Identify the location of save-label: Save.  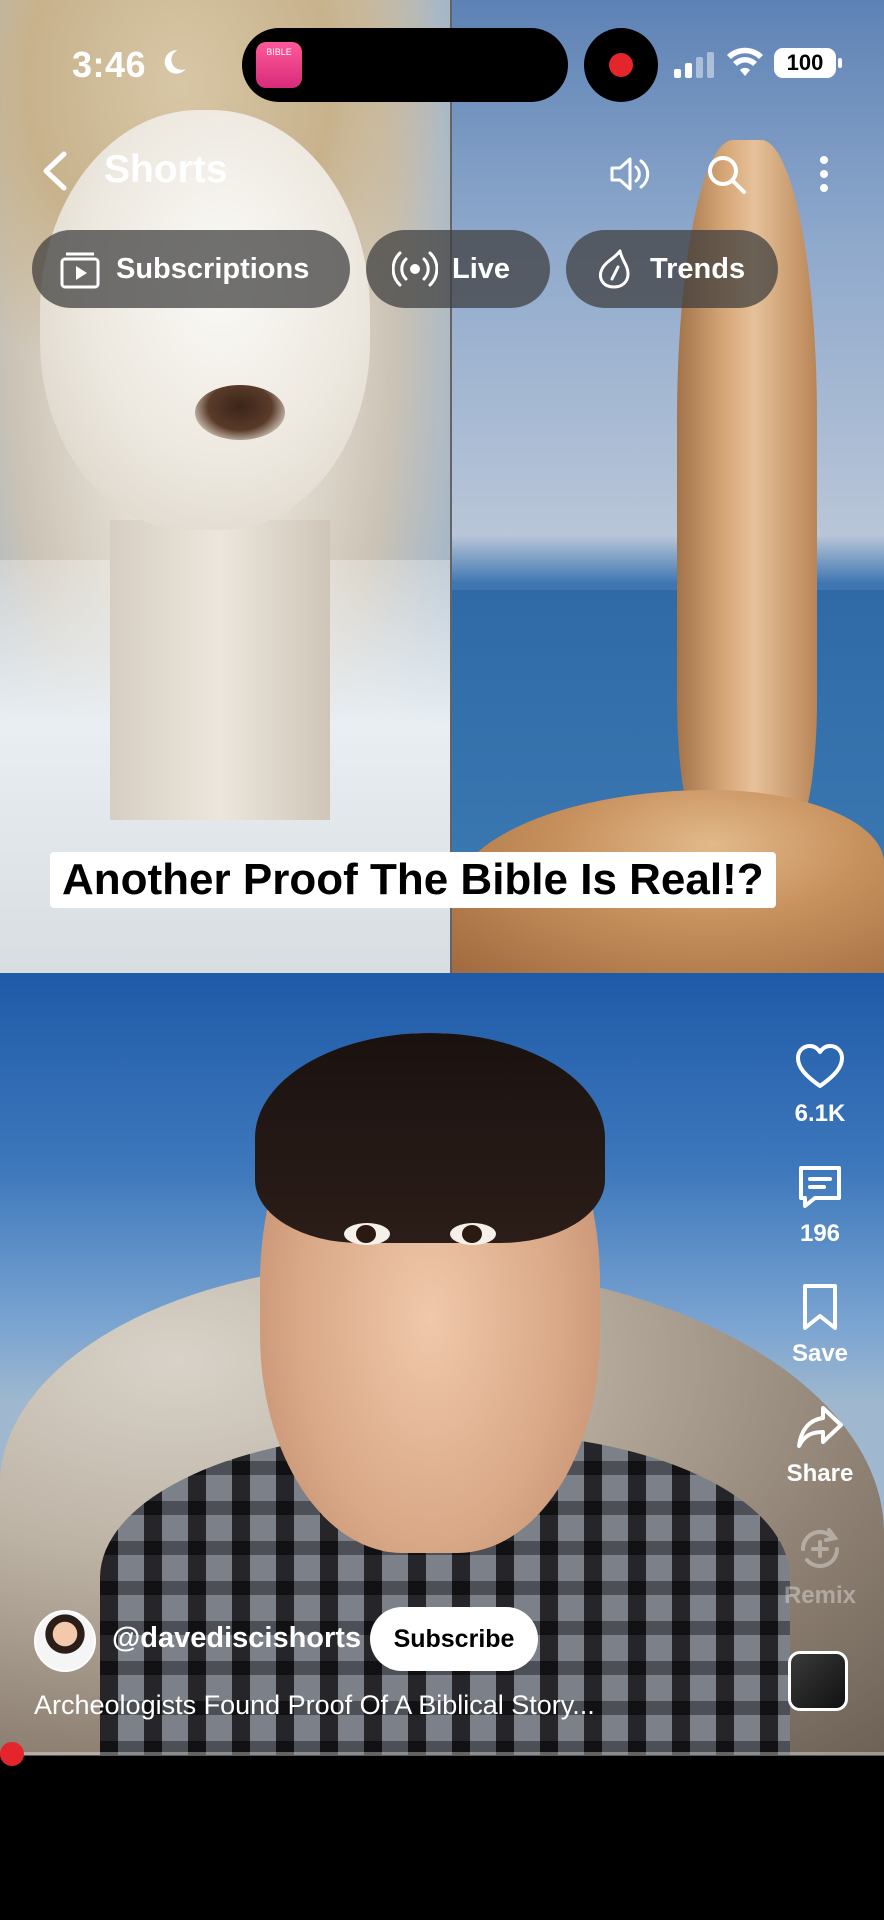
(820, 1353).